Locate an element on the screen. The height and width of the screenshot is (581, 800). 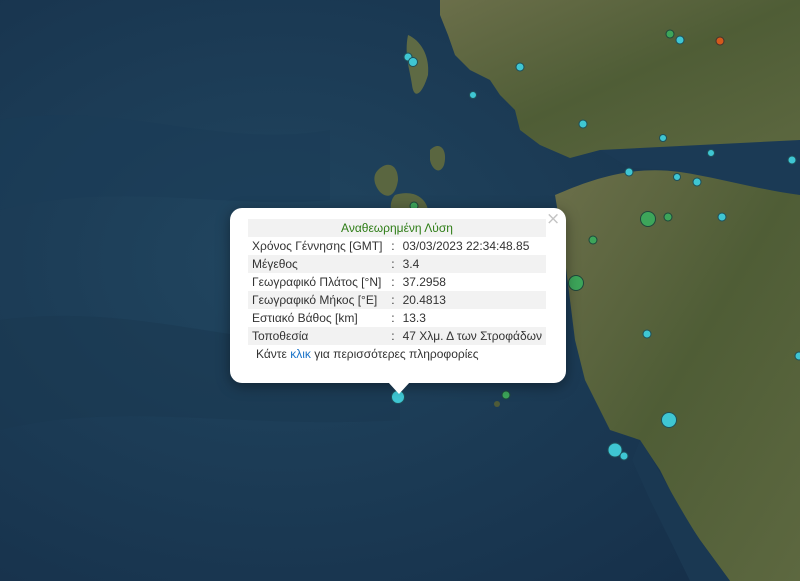
close-popup-button: × is located at coordinates (553, 219).